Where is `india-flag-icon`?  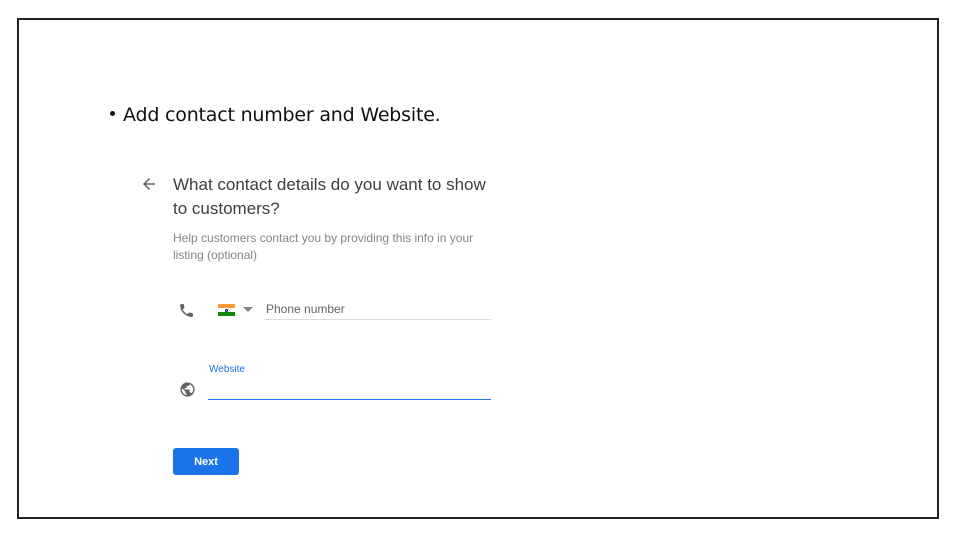 india-flag-icon is located at coordinates (226, 310).